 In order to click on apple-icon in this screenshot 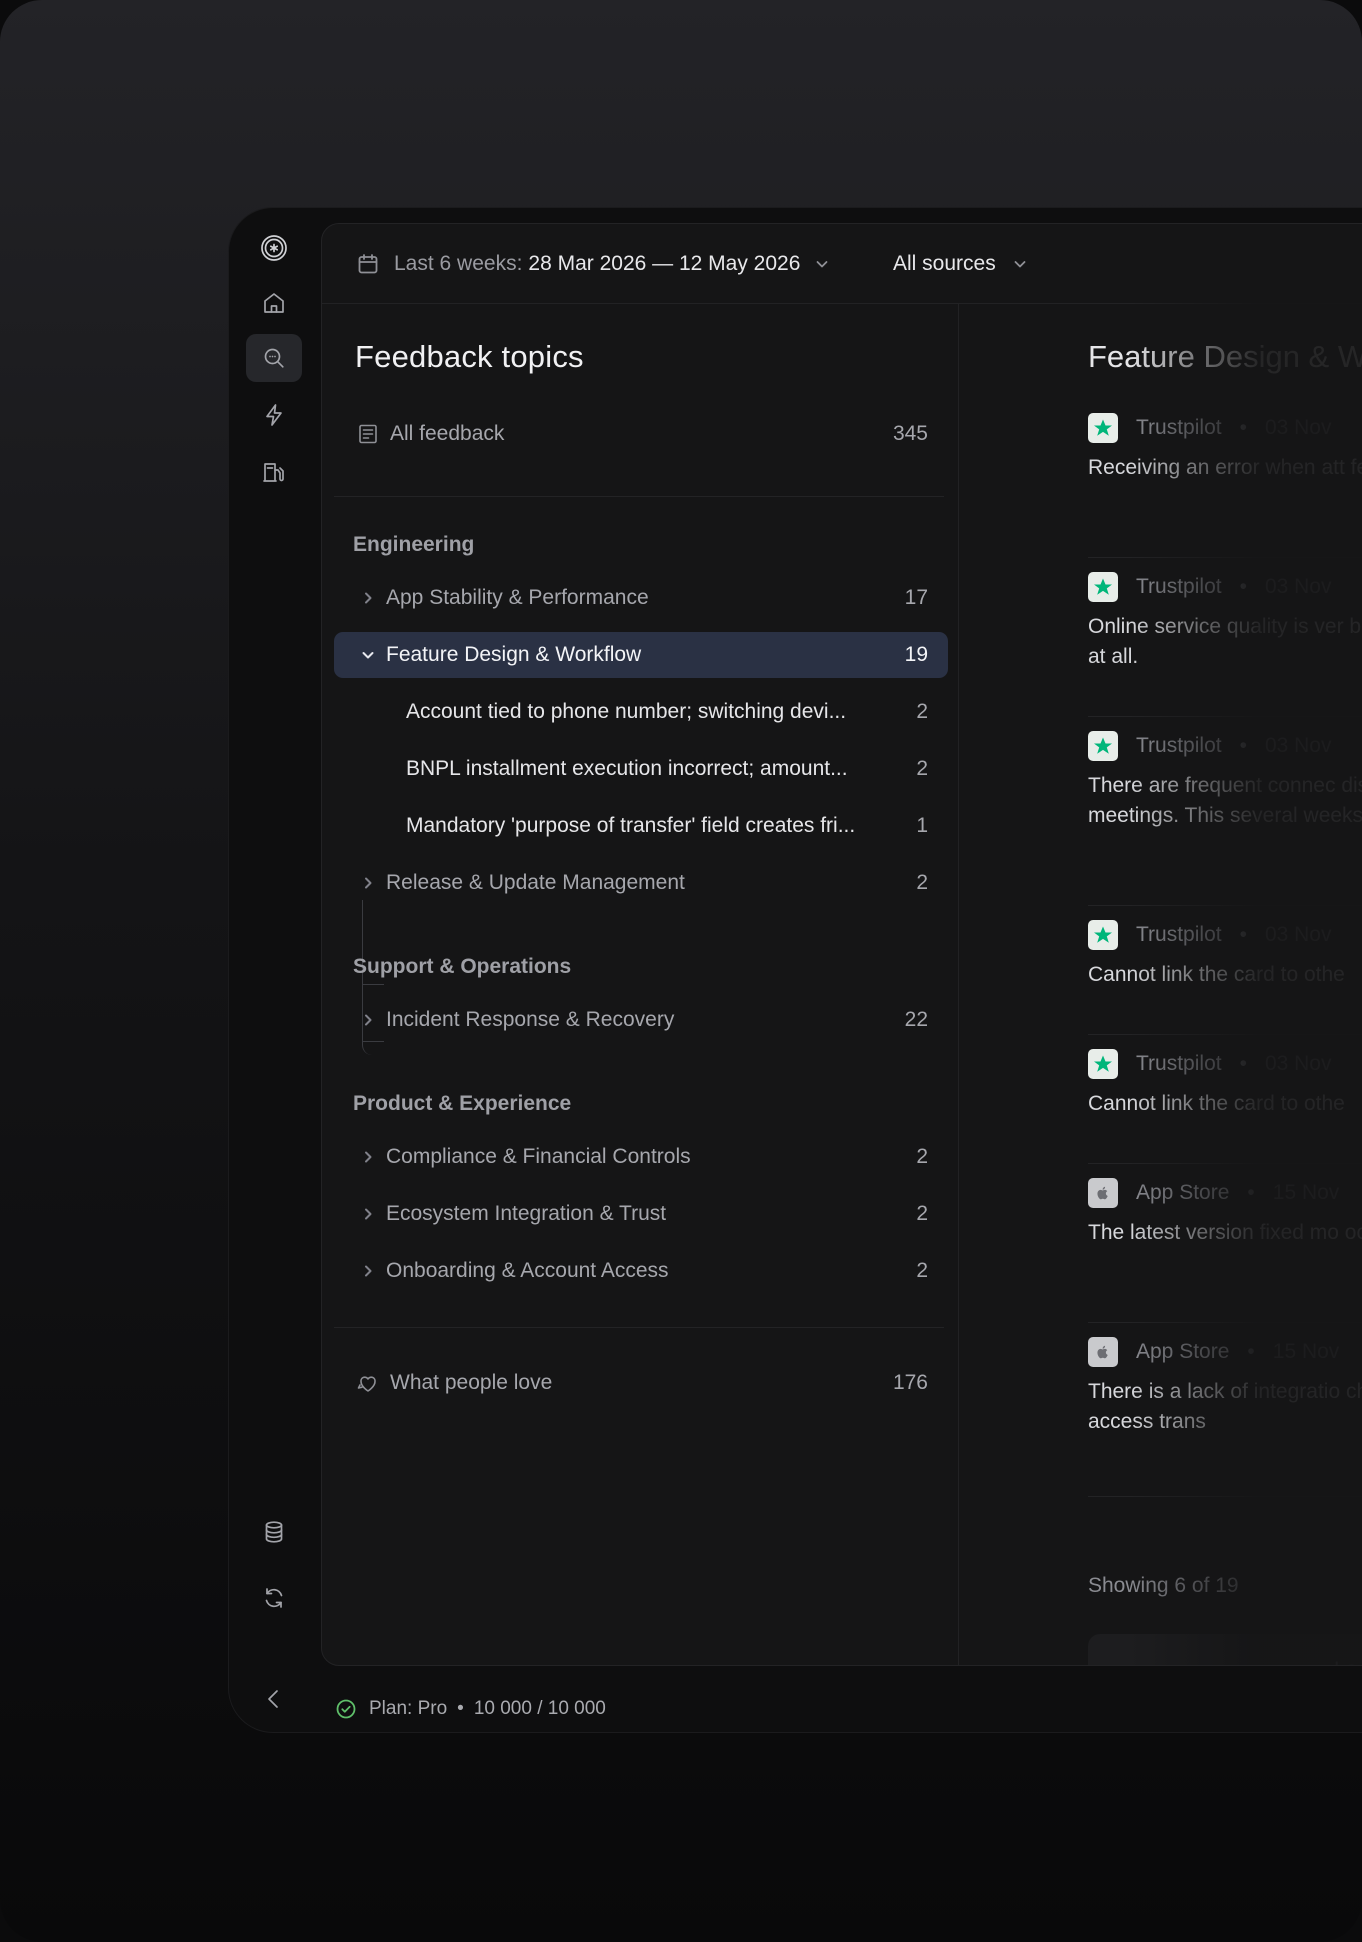, I will do `click(1103, 1193)`.